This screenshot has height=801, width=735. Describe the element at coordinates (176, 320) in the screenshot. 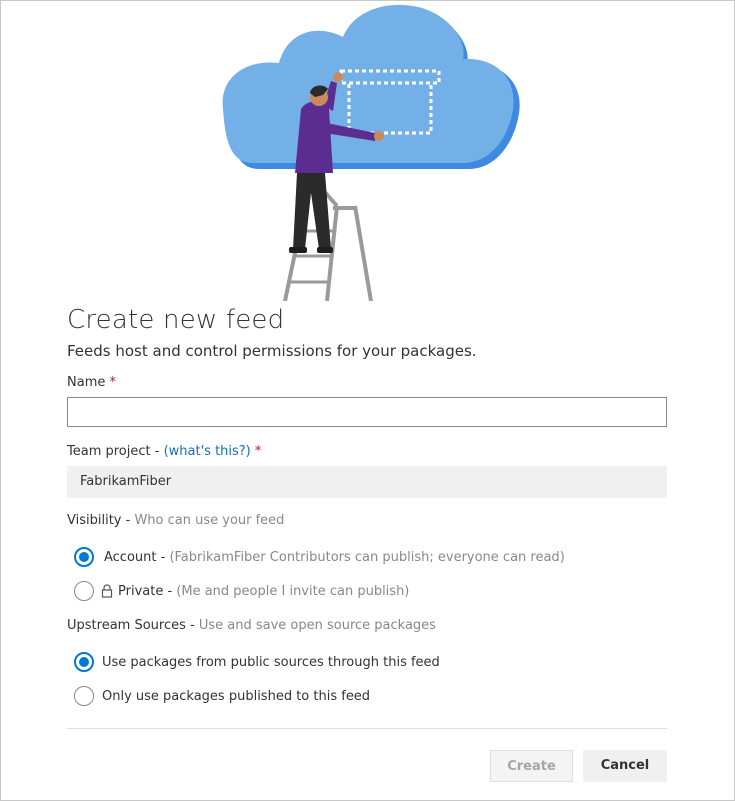

I see `dialog-title: Create new feed` at that location.